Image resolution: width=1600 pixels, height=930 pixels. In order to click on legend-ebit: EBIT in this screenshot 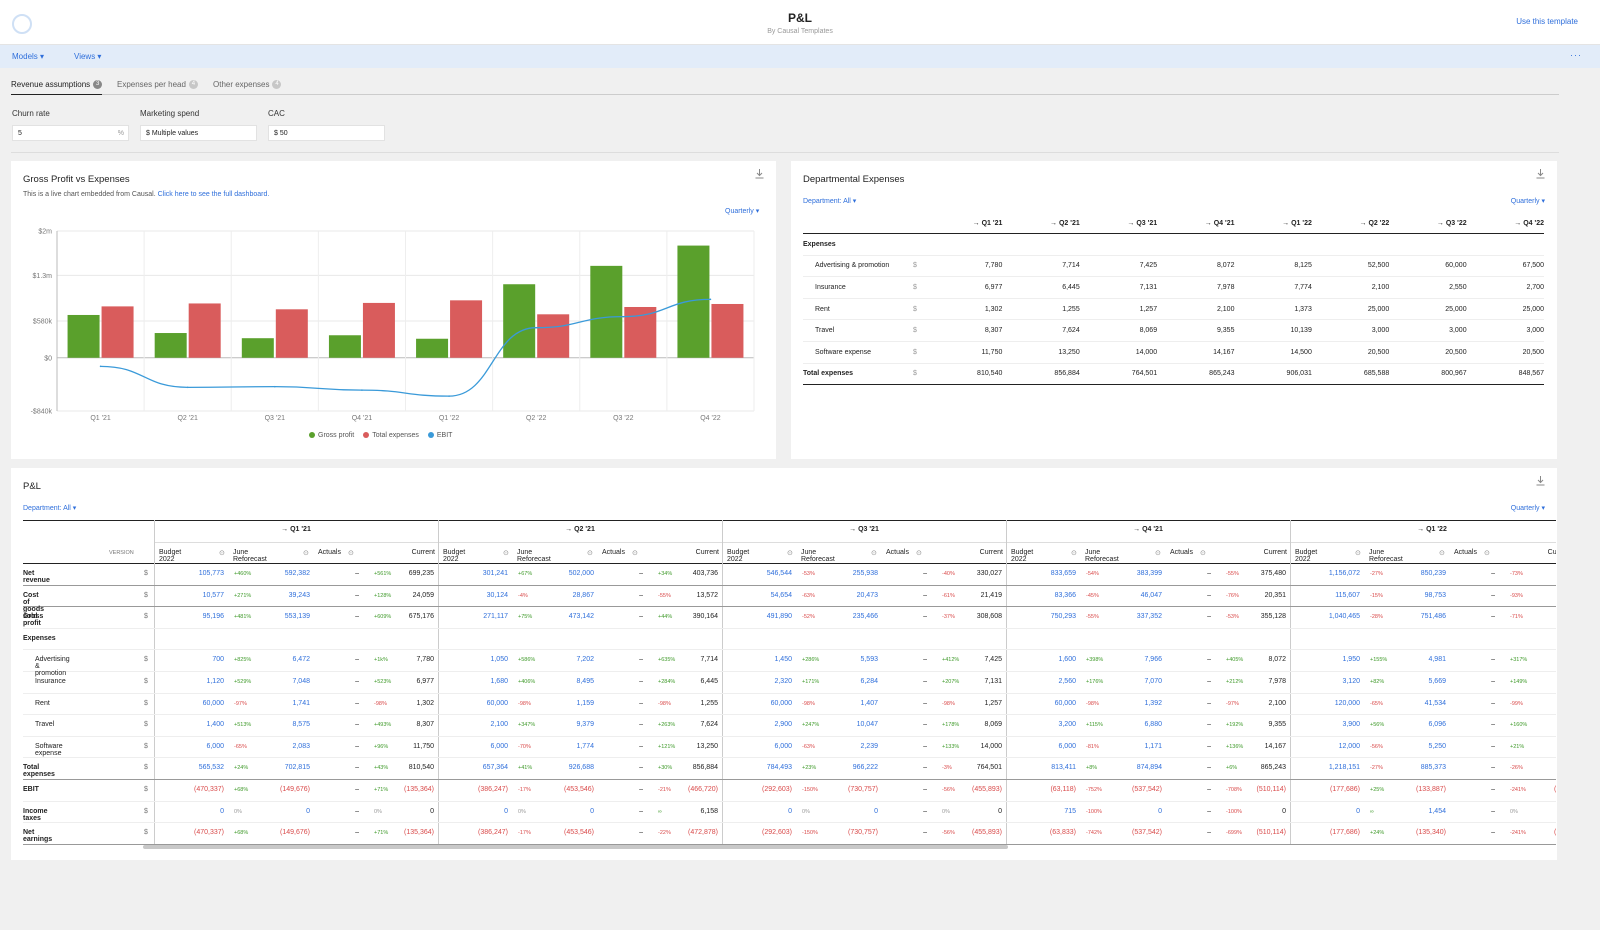, I will do `click(439, 435)`.